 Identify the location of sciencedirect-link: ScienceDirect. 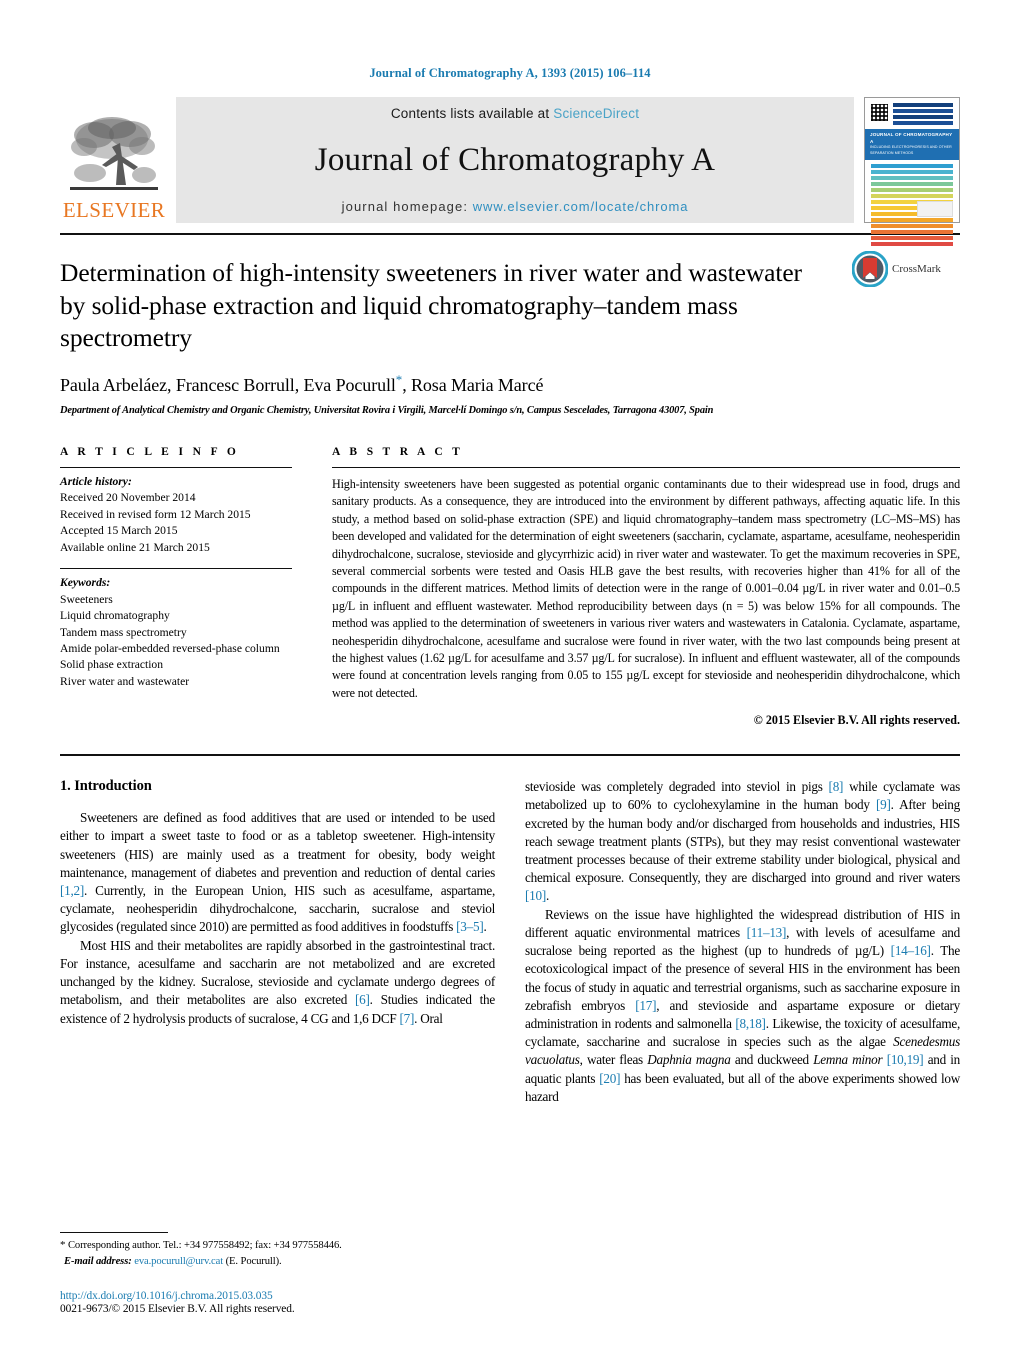
(596, 113).